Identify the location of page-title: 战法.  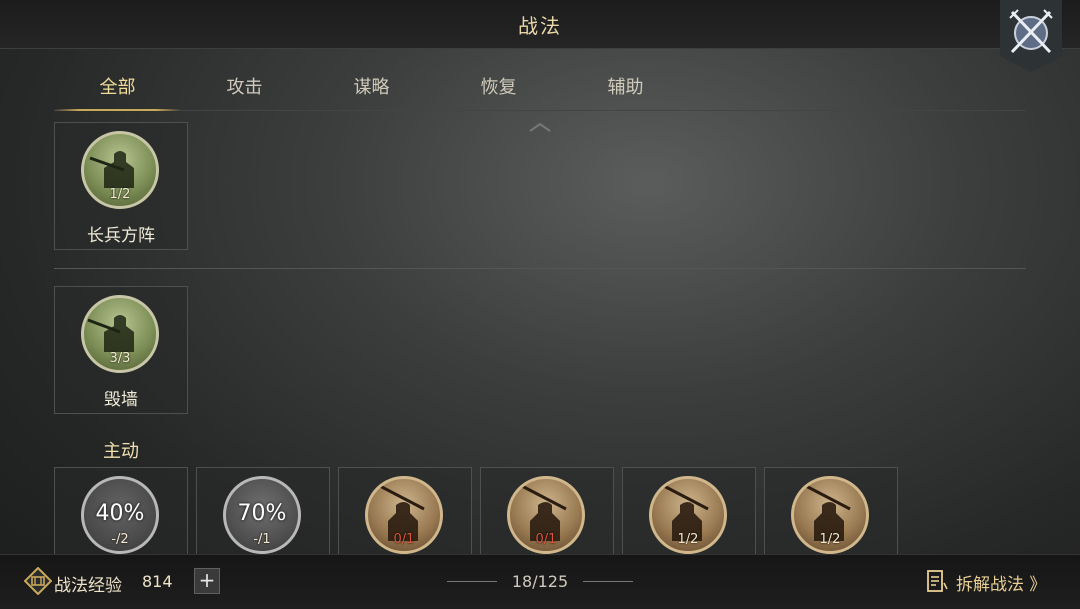
(540, 26).